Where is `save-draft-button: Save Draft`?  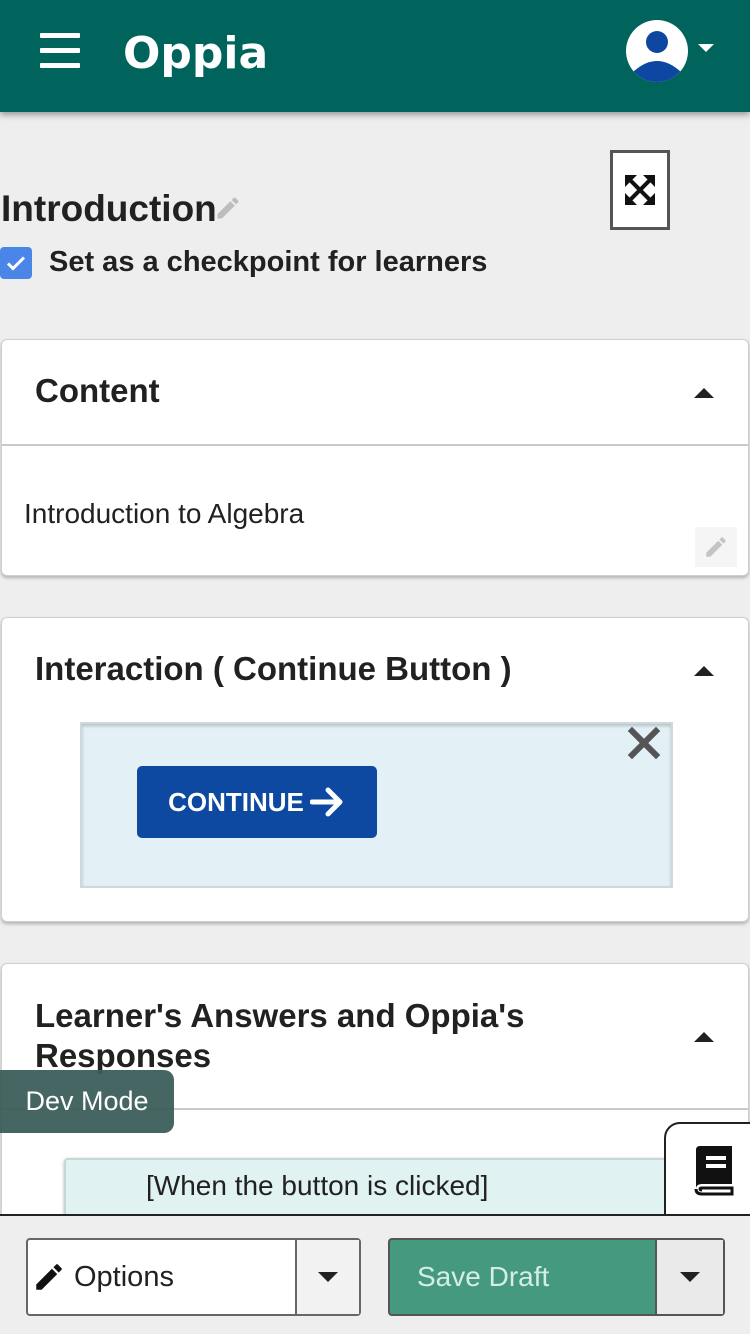 save-draft-button: Save Draft is located at coordinates (522, 1277).